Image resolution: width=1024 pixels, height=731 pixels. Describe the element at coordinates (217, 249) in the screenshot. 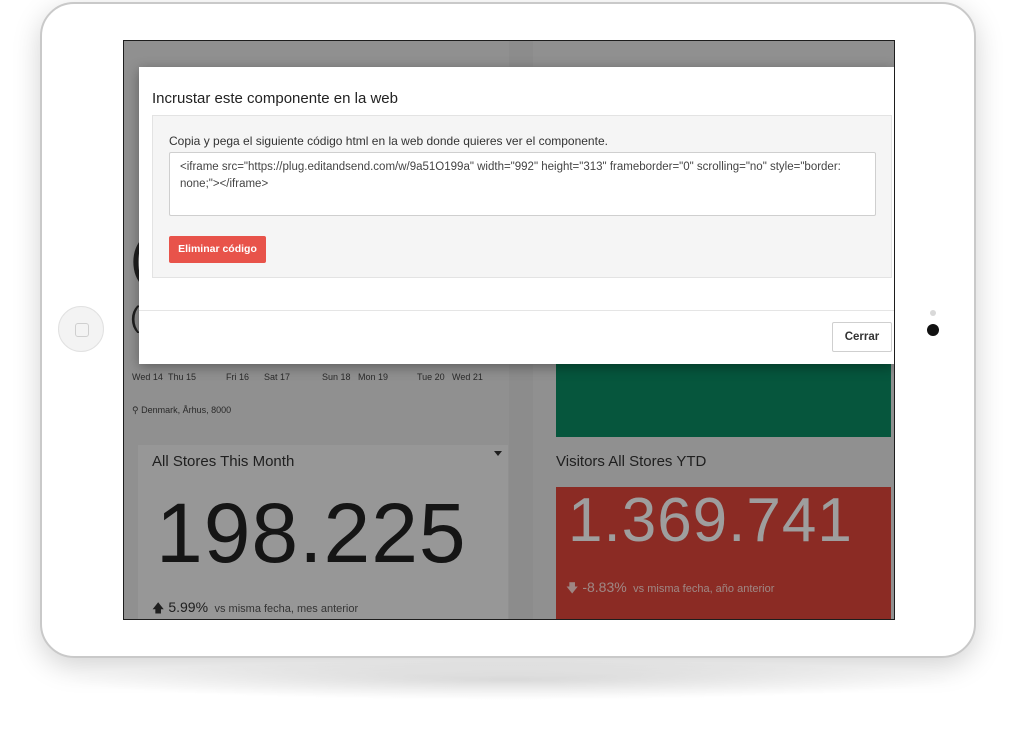

I see `delete-code-button: Eliminar código` at that location.